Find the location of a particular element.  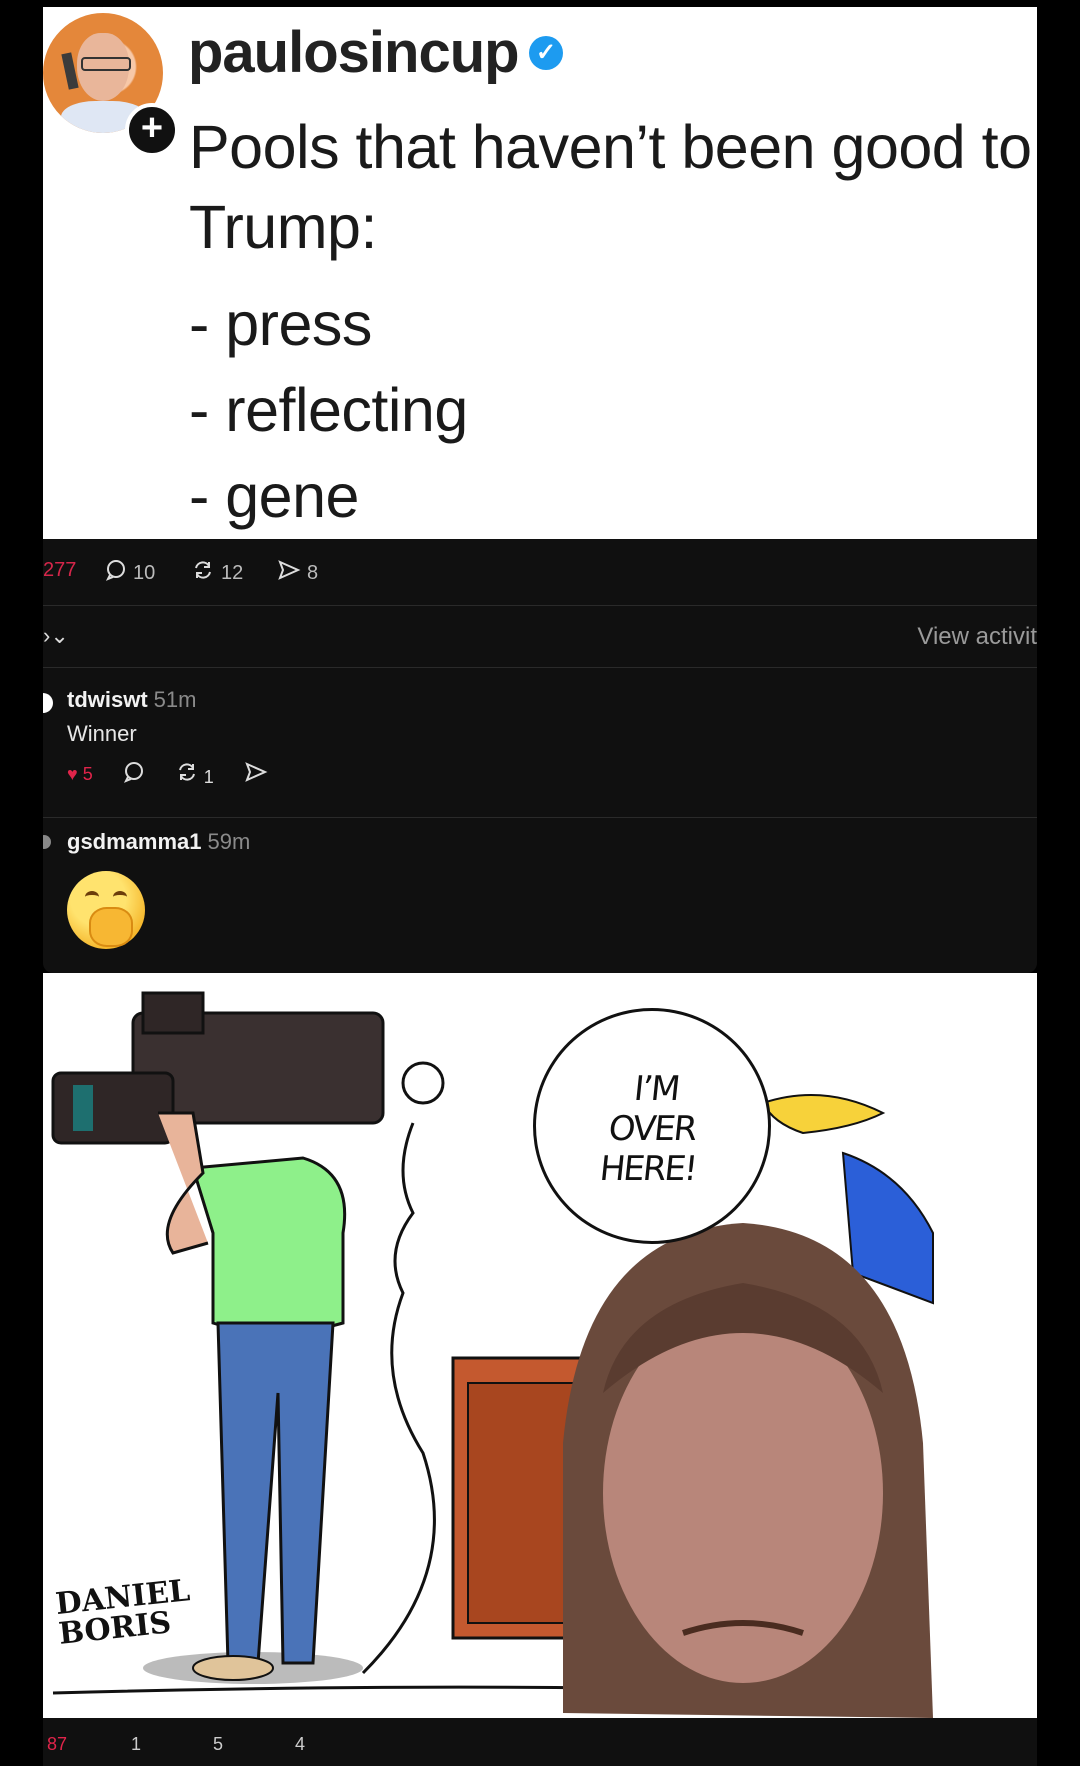

list-item: - gene is located at coordinates (274, 496).